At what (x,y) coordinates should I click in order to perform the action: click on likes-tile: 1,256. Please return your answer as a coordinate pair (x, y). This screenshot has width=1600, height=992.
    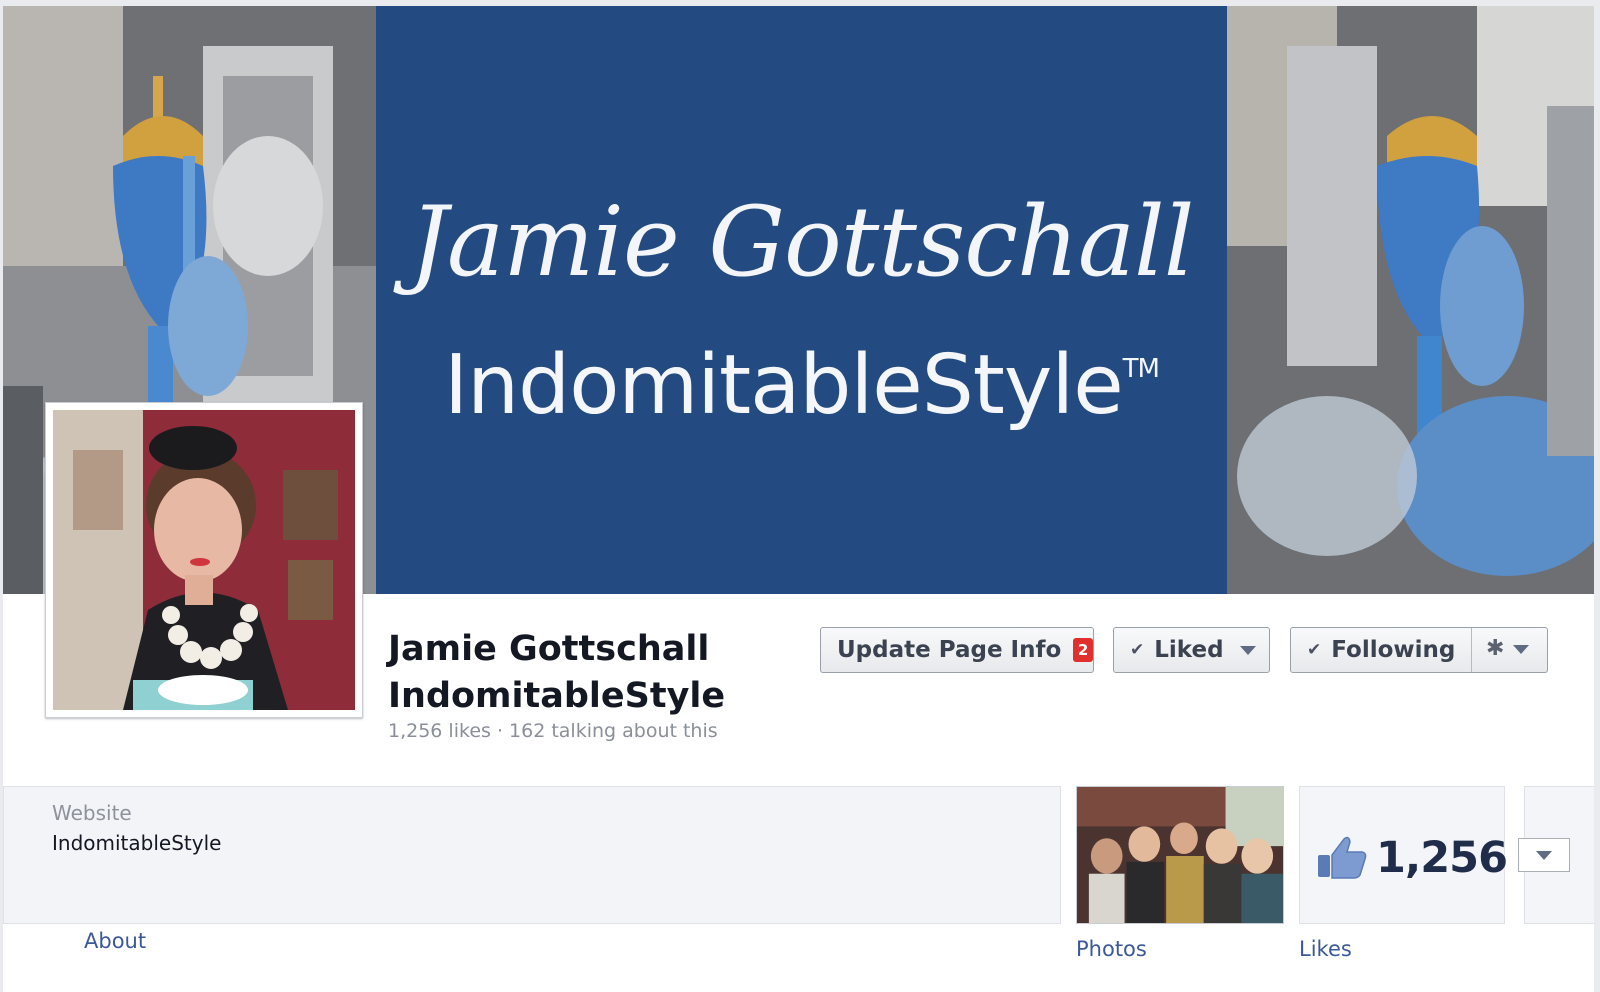
    Looking at the image, I should click on (1403, 855).